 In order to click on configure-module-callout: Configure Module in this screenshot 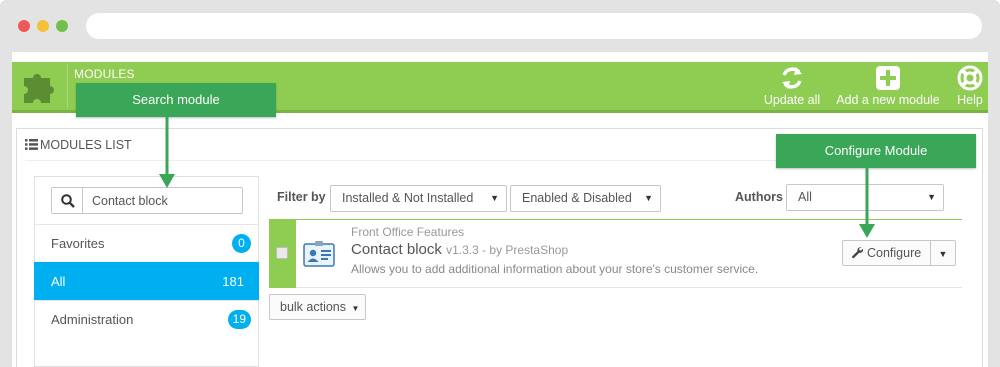, I will do `click(876, 151)`.